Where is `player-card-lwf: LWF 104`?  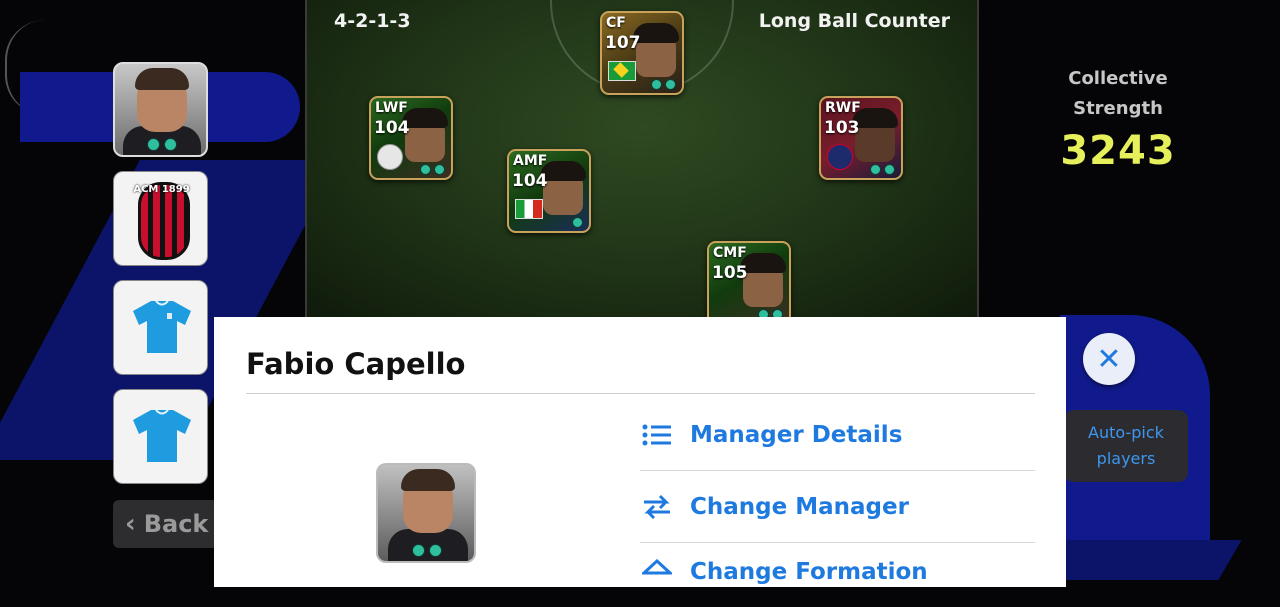
player-card-lwf: LWF 104 is located at coordinates (411, 138).